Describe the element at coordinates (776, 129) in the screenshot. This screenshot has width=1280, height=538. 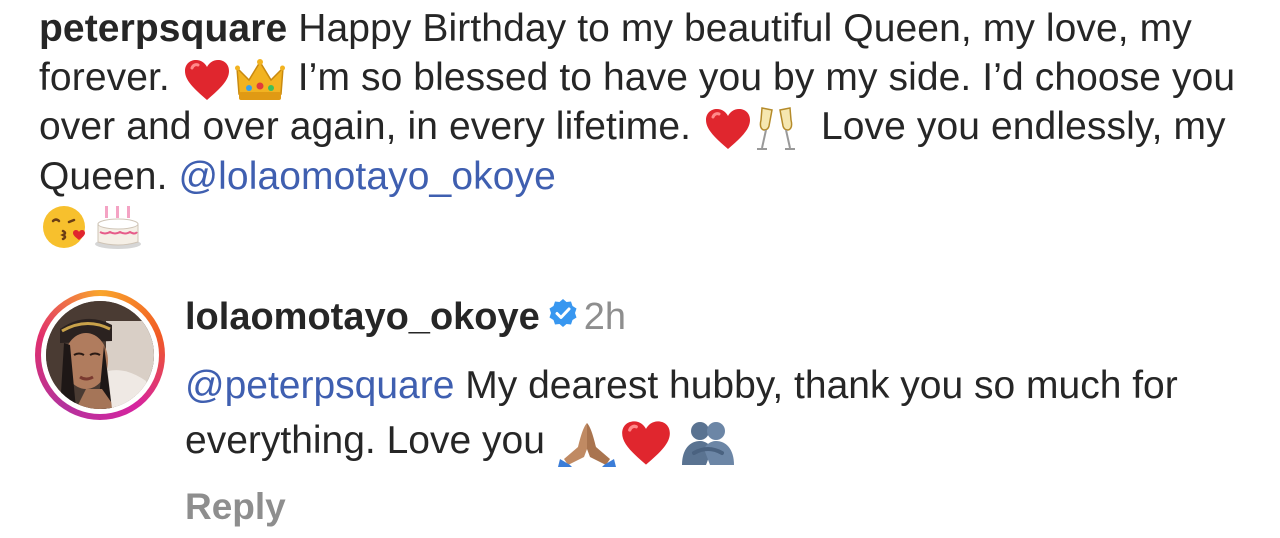
I see `champagne-icon` at that location.